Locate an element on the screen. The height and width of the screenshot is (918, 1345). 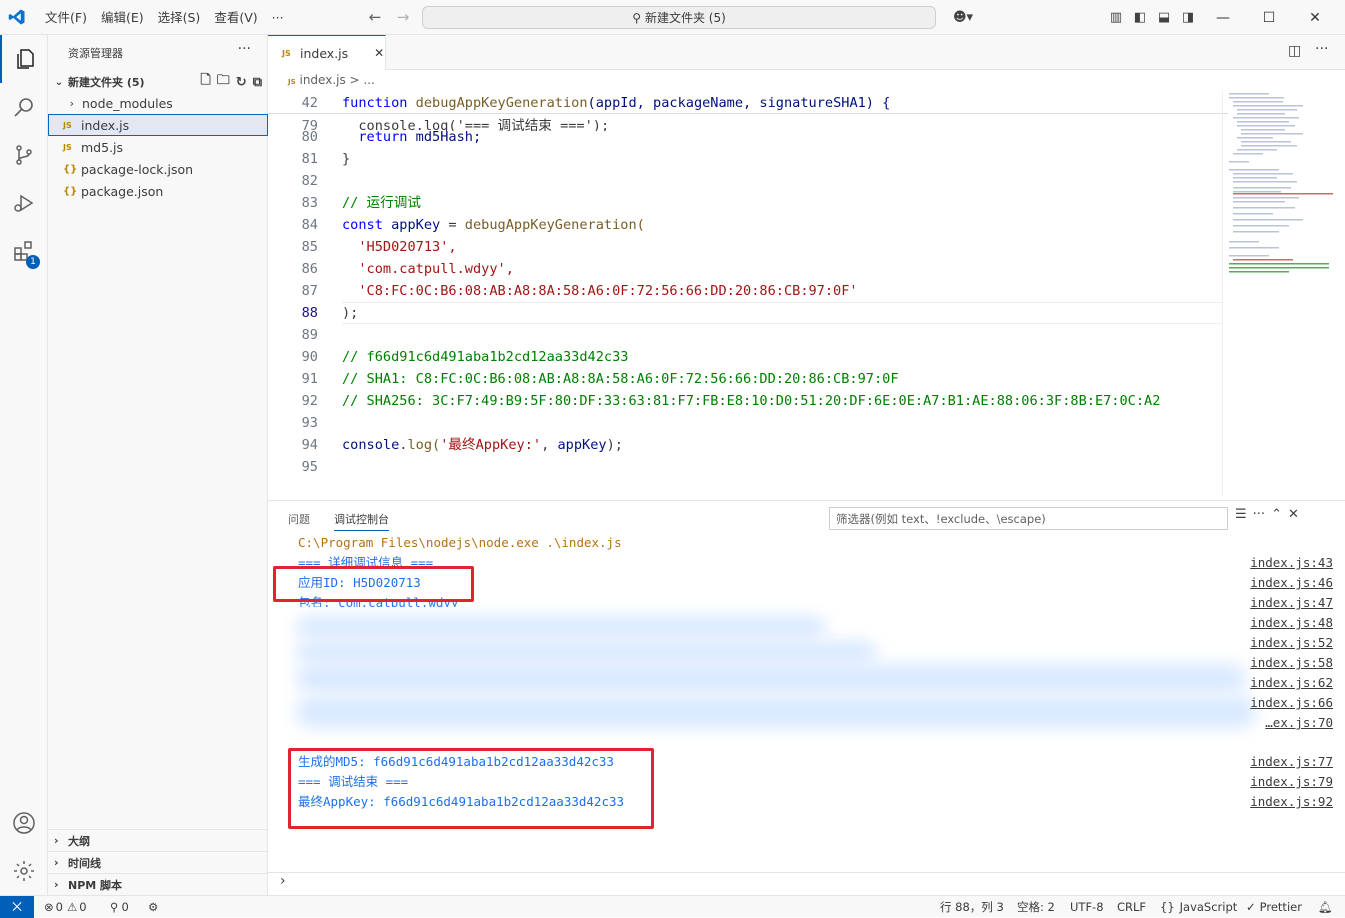
maximize-icon: ☐ is located at coordinates (1269, 17).